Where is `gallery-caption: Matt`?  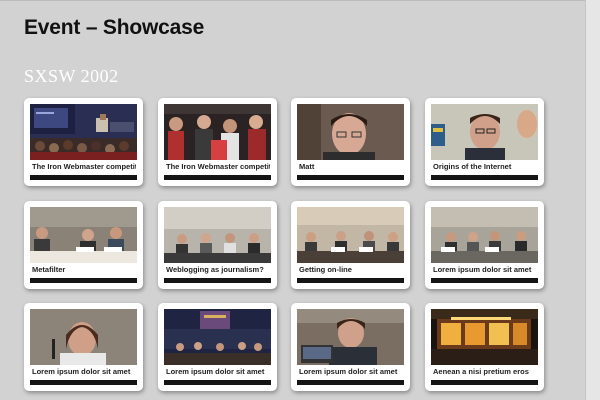
gallery-caption: Matt is located at coordinates (307, 166).